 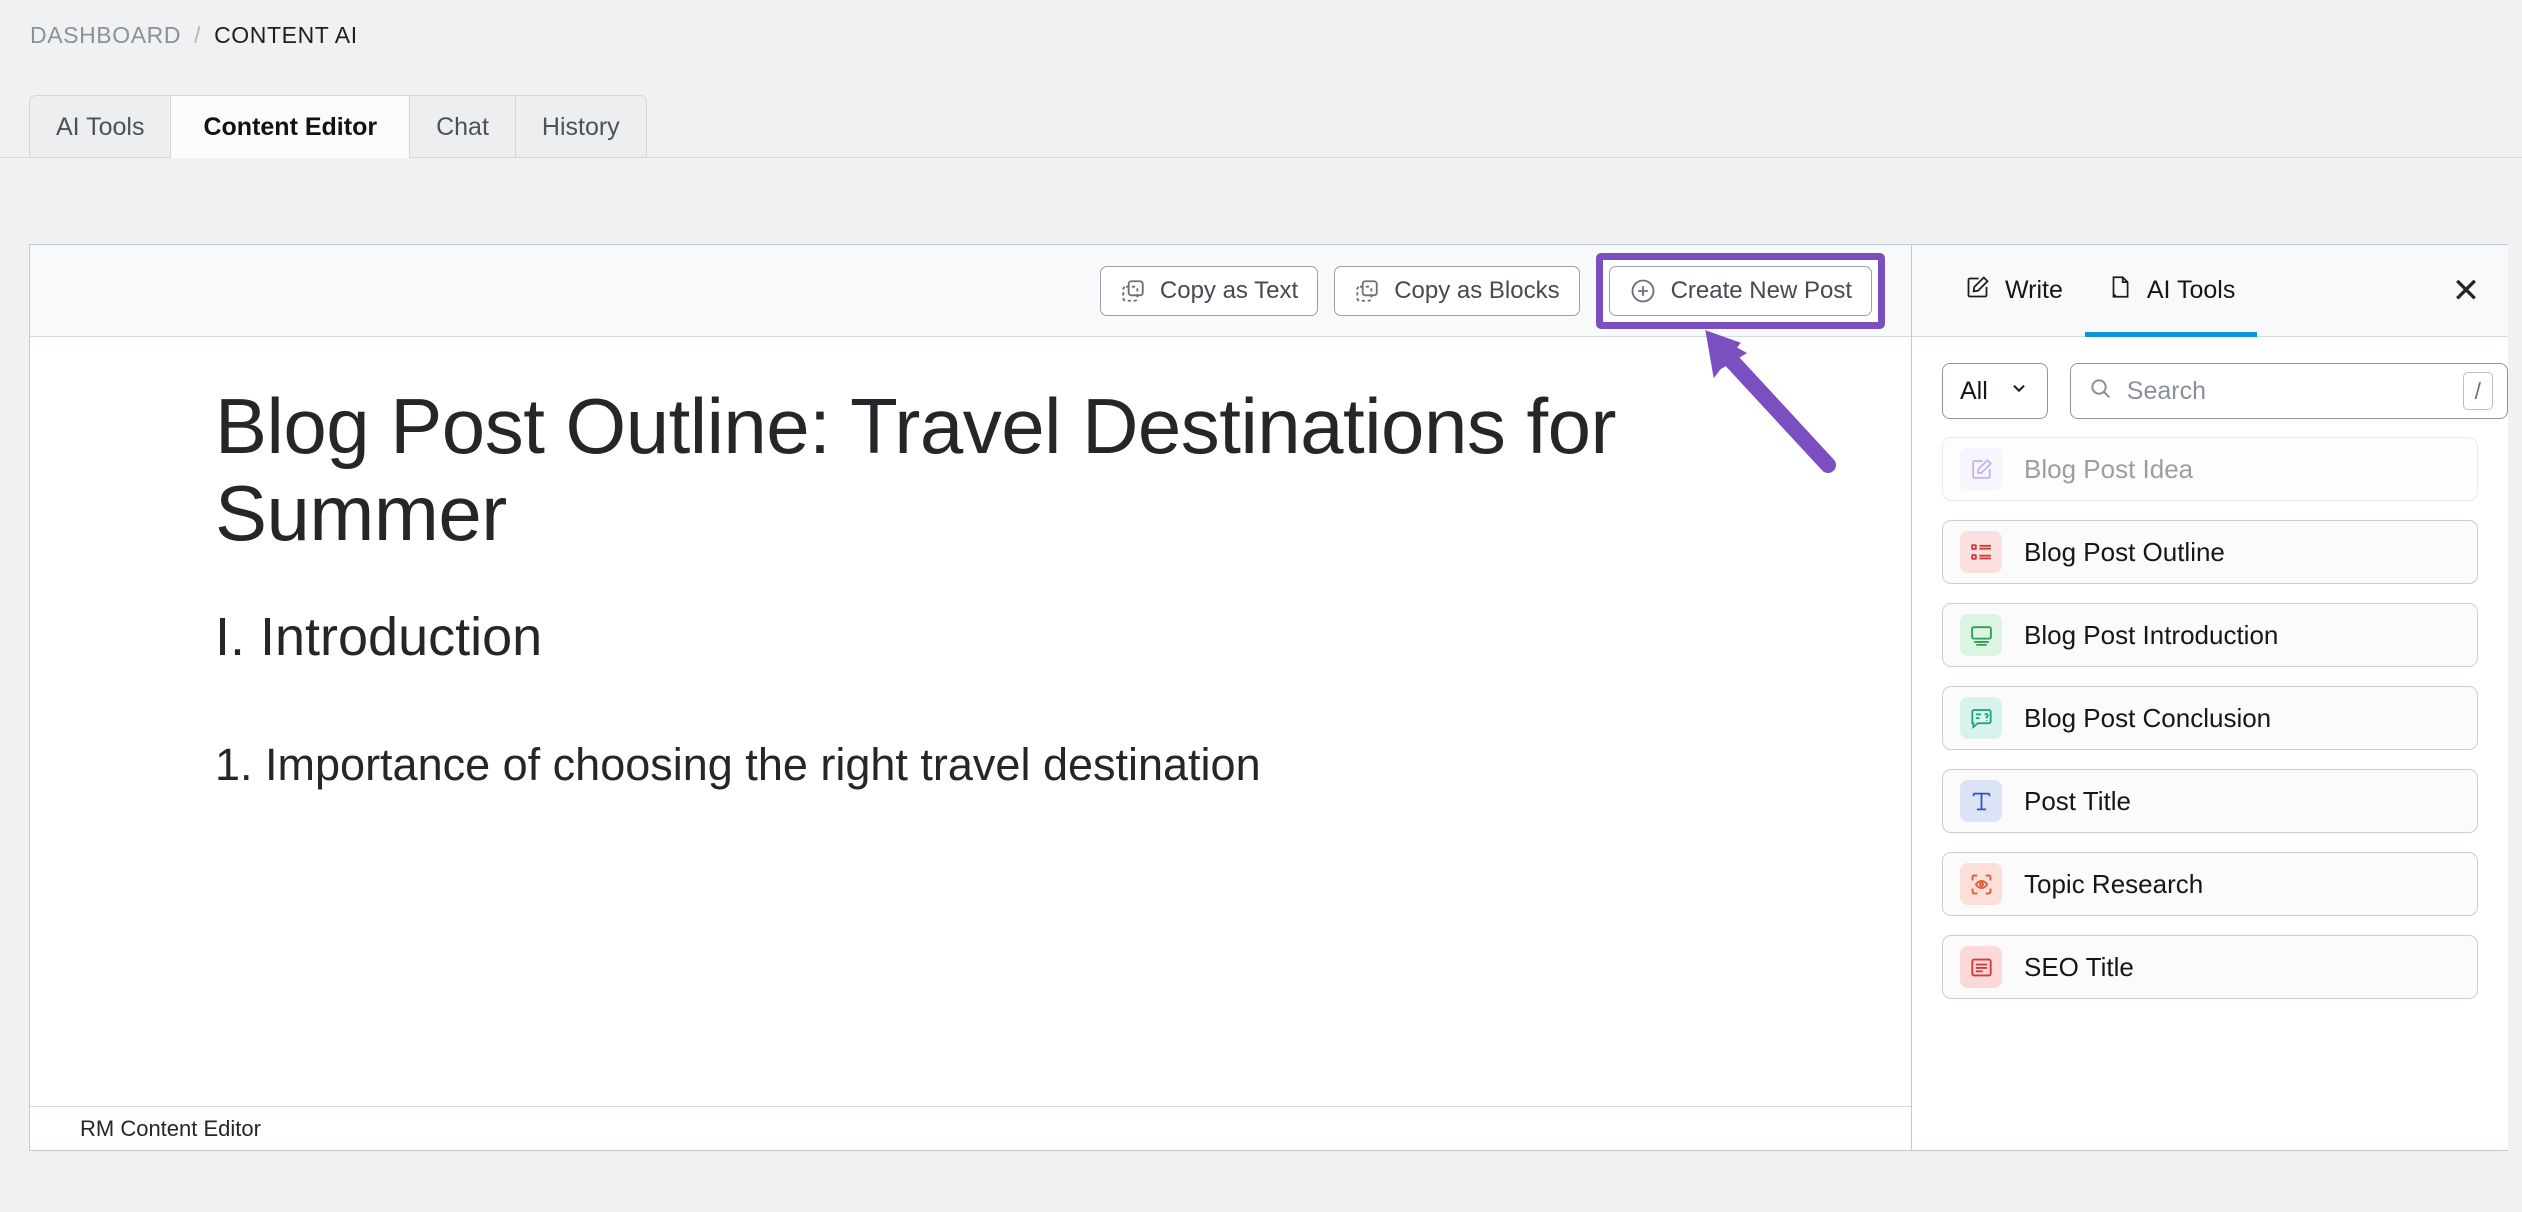 What do you see at coordinates (1981, 552) in the screenshot?
I see `list-bullet-icon` at bounding box center [1981, 552].